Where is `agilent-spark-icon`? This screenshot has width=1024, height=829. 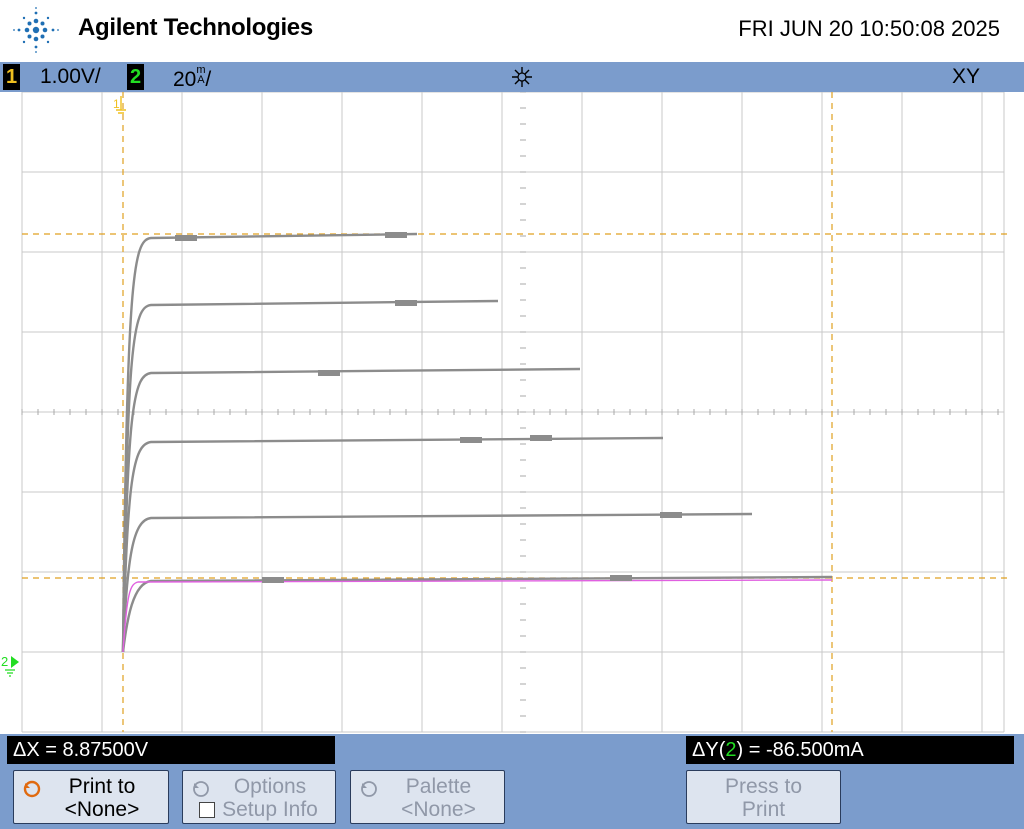
agilent-spark-icon is located at coordinates (36, 30).